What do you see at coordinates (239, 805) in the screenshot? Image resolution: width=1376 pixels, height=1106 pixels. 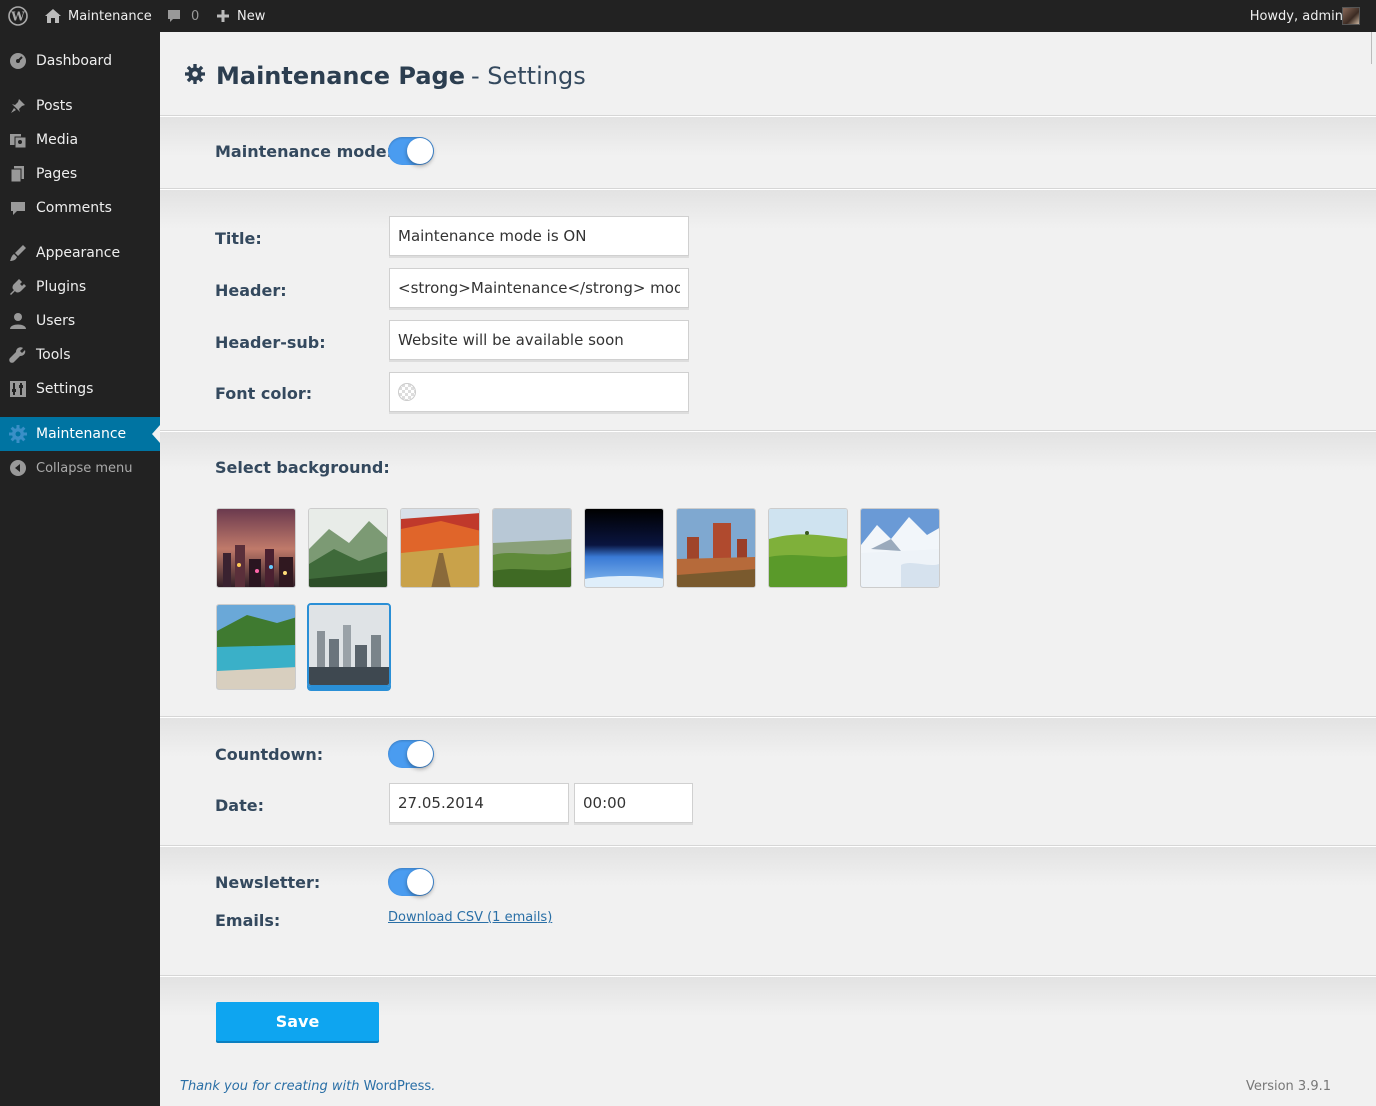 I see `date-label: Date:` at bounding box center [239, 805].